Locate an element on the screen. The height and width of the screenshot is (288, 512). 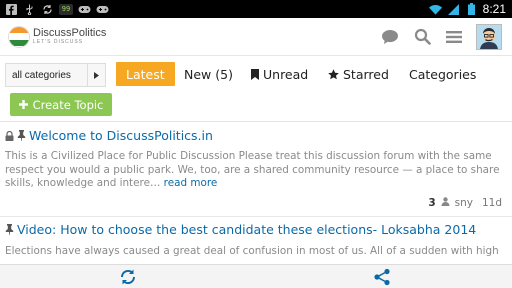
chat-bubble-icon is located at coordinates (390, 37).